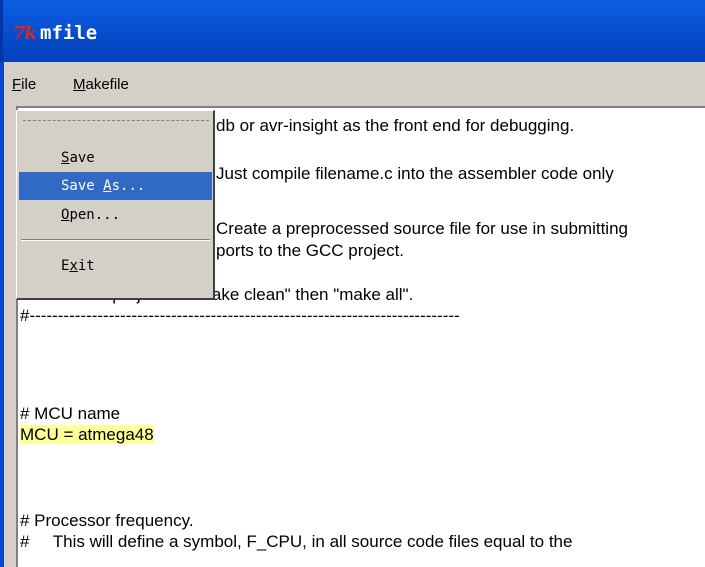  What do you see at coordinates (17, 84) in the screenshot?
I see `menu-file-accel: F` at bounding box center [17, 84].